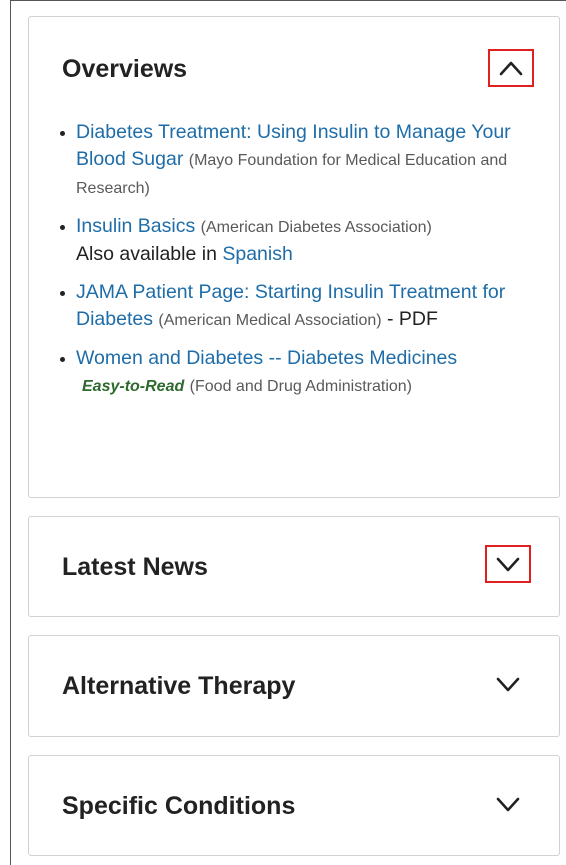  I want to click on link-insulin-basics: Insulin Basics, so click(135, 226).